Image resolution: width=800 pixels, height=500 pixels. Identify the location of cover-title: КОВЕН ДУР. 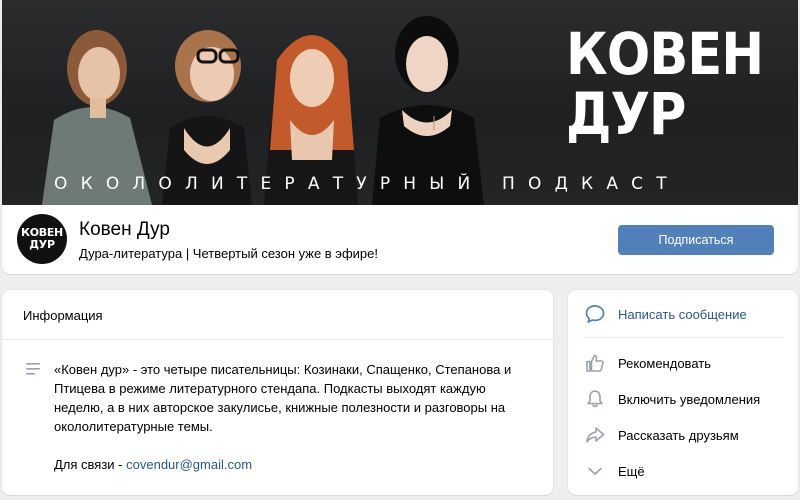
(665, 84).